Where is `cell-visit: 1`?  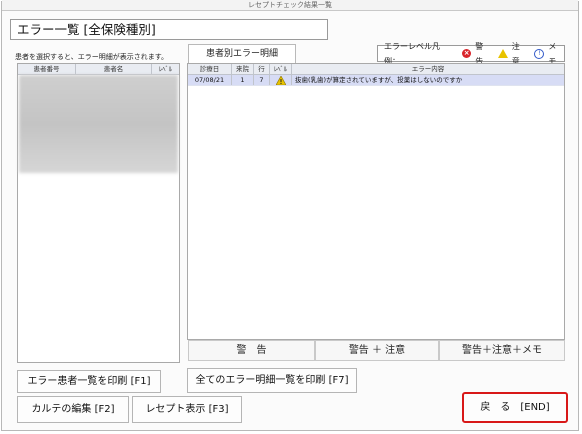
cell-visit: 1 is located at coordinates (243, 80).